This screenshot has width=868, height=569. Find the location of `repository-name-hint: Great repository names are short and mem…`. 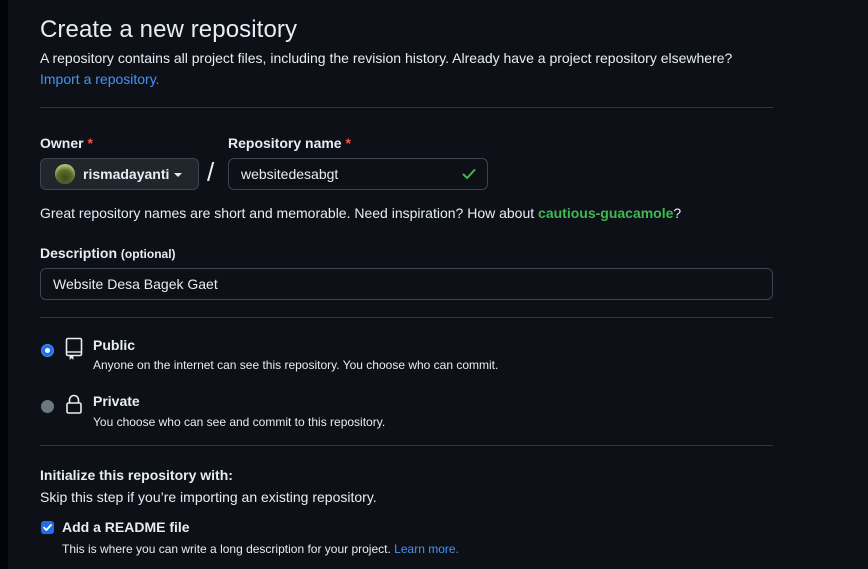

repository-name-hint: Great repository names are short and mem… is located at coordinates (361, 213).